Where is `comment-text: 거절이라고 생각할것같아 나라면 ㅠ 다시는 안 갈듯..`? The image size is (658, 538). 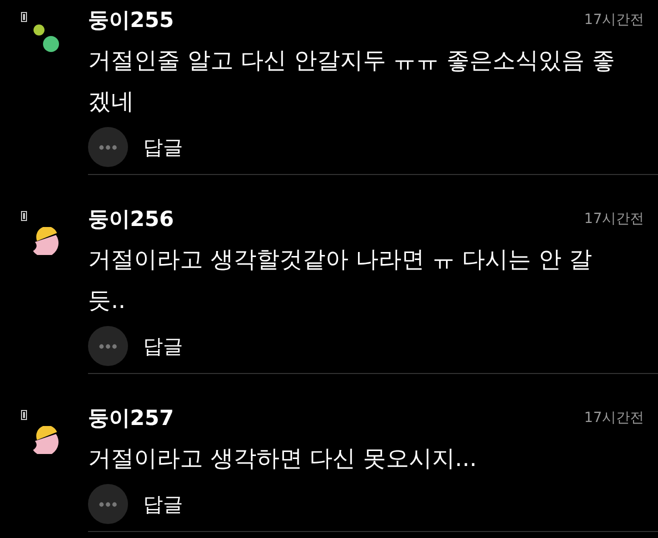
comment-text: 거절이라고 생각할것같아 나라면 ㅠ 다시는 안 갈듯.. is located at coordinates (340, 281).